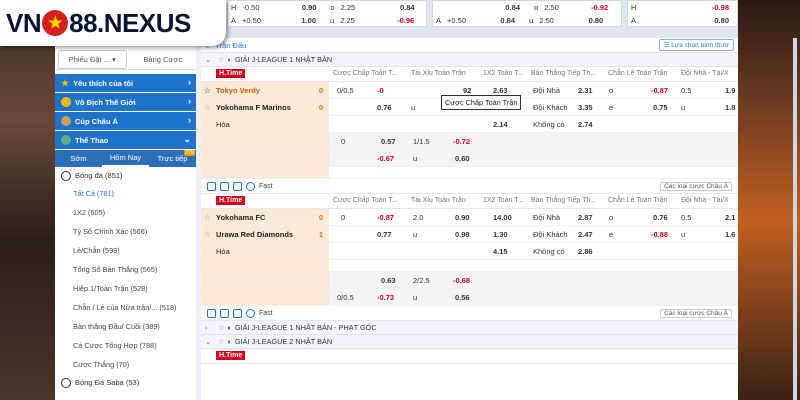 The image size is (800, 400). Describe the element at coordinates (585, 107) in the screenshot. I see `odds-value: 3.35` at that location.